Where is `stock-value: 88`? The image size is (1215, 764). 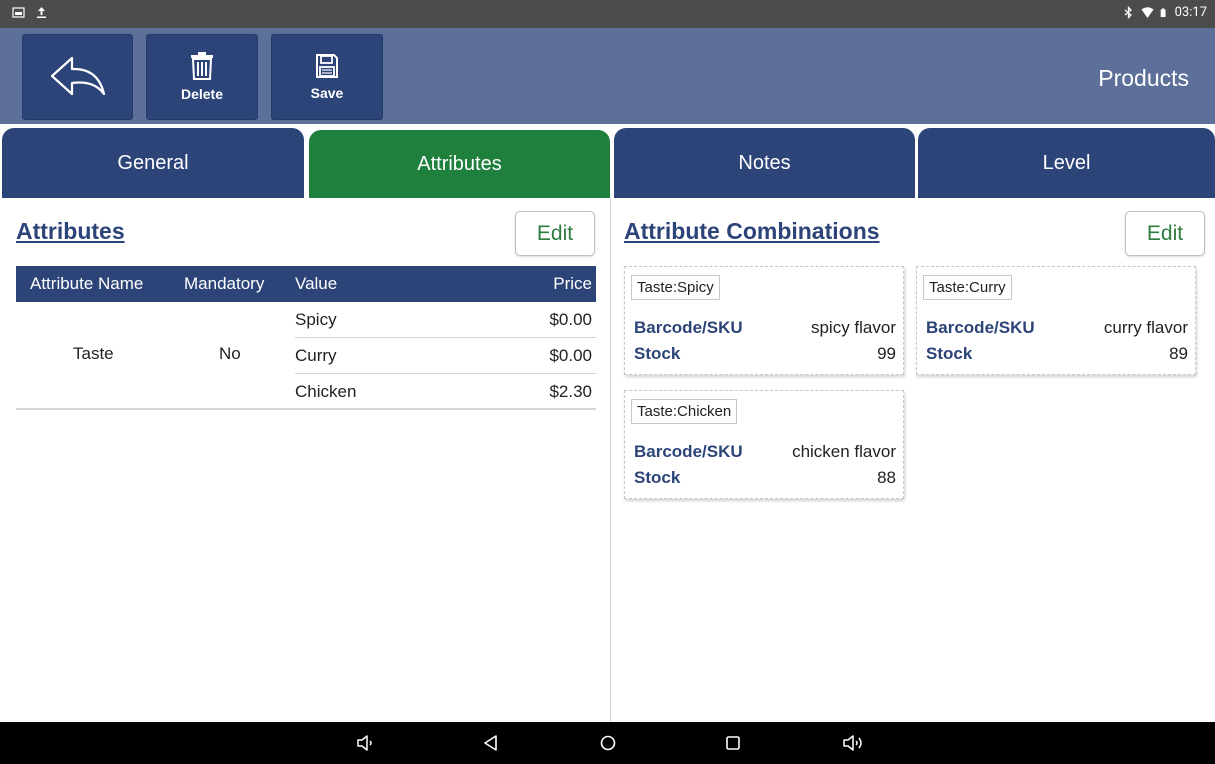
stock-value: 88 is located at coordinates (886, 477).